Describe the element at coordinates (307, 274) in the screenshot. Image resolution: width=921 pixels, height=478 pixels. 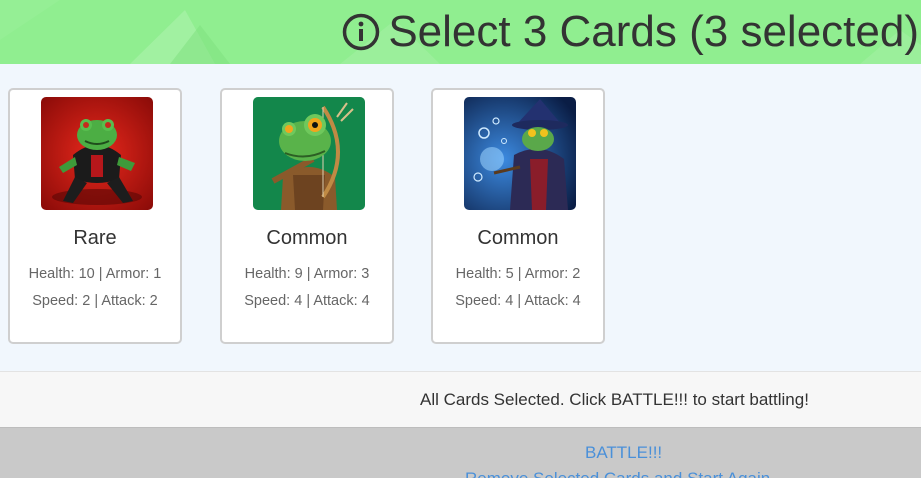
I see `card-stats-health-armor: Health: 9 | Armor: 3` at that location.